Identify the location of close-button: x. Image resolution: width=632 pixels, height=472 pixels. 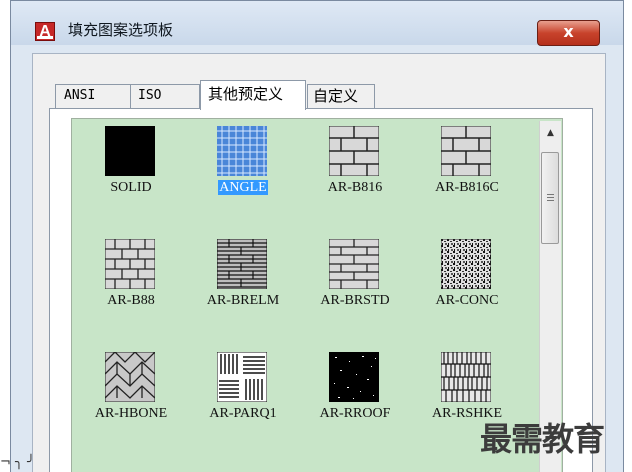
(568, 33).